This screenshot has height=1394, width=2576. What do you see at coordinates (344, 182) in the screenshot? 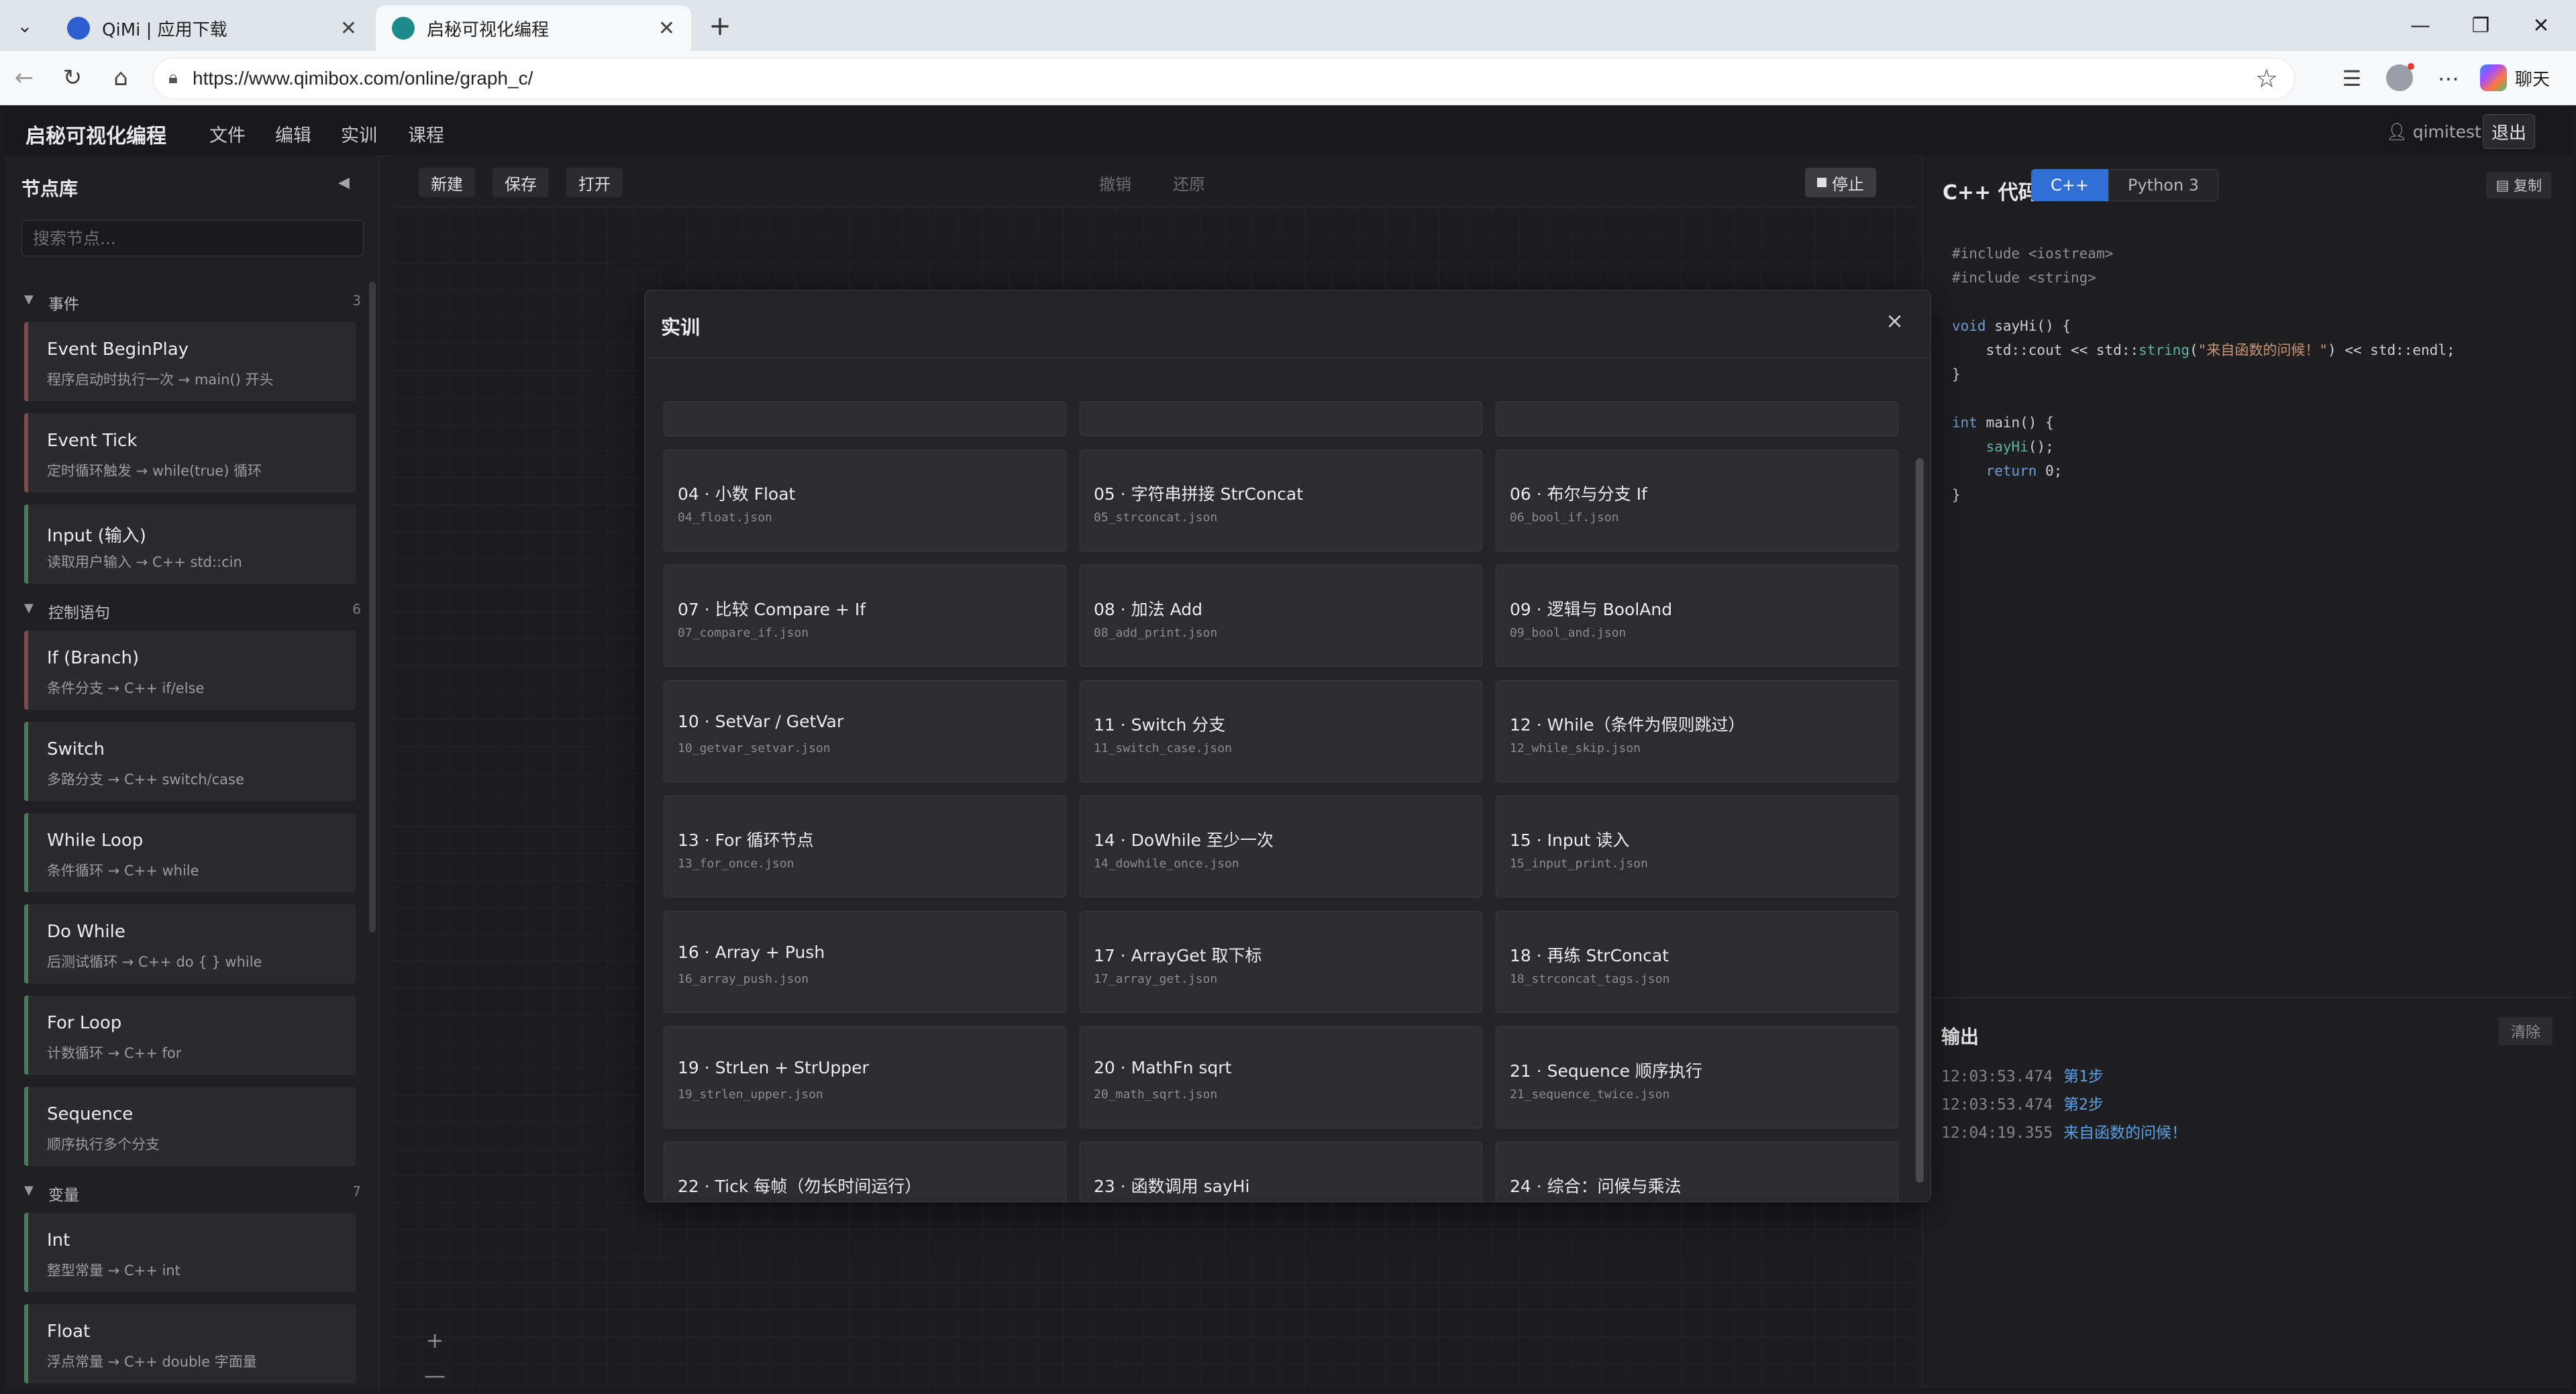
I see `collapse-arrow-icon: ◀` at bounding box center [344, 182].